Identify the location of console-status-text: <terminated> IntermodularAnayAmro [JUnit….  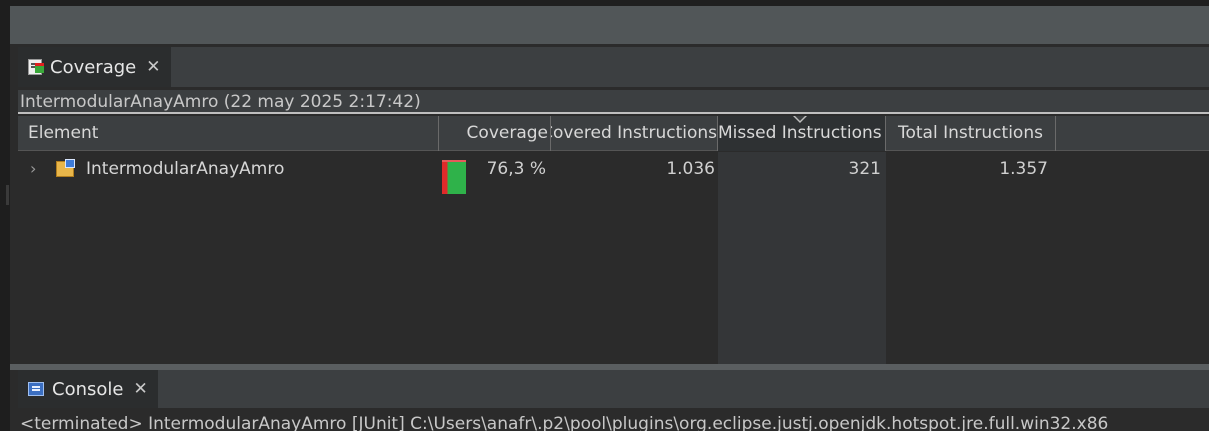
(564, 422).